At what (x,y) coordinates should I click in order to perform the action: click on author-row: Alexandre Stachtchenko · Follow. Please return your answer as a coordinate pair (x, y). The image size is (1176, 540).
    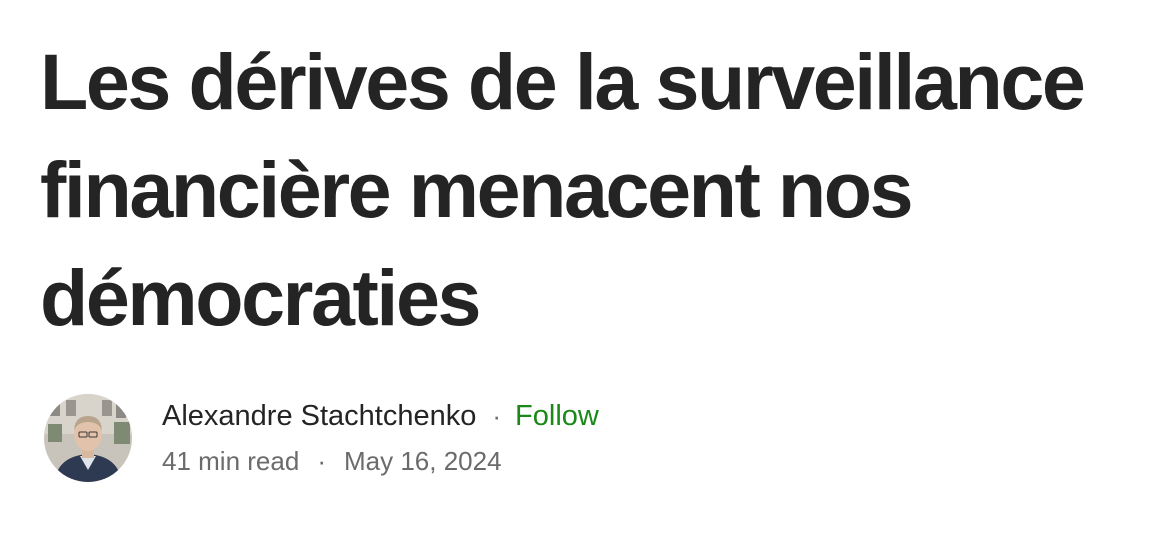
    Looking at the image, I should click on (380, 416).